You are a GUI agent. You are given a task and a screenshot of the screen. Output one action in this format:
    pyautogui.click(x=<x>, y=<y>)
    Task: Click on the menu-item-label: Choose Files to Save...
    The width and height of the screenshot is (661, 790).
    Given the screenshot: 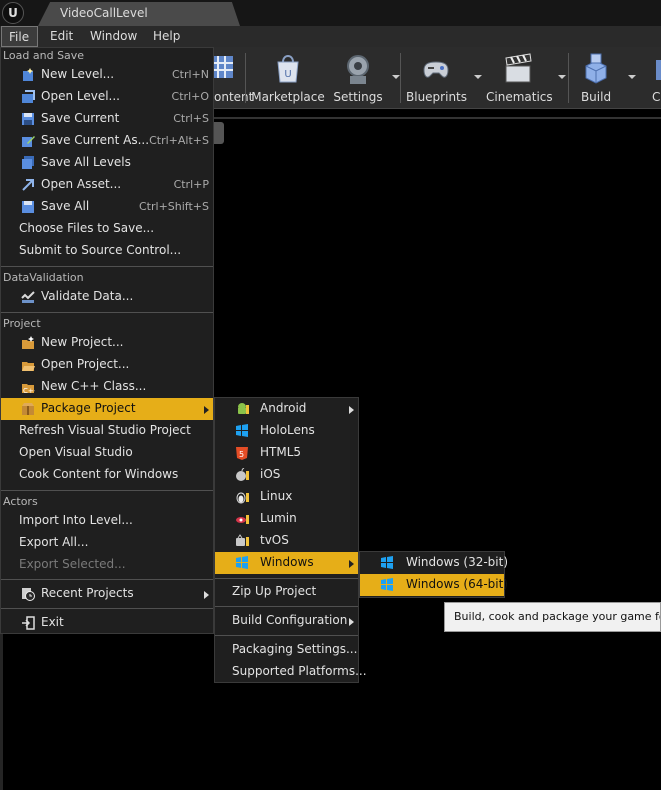 What is the action you would take?
    pyautogui.click(x=87, y=228)
    